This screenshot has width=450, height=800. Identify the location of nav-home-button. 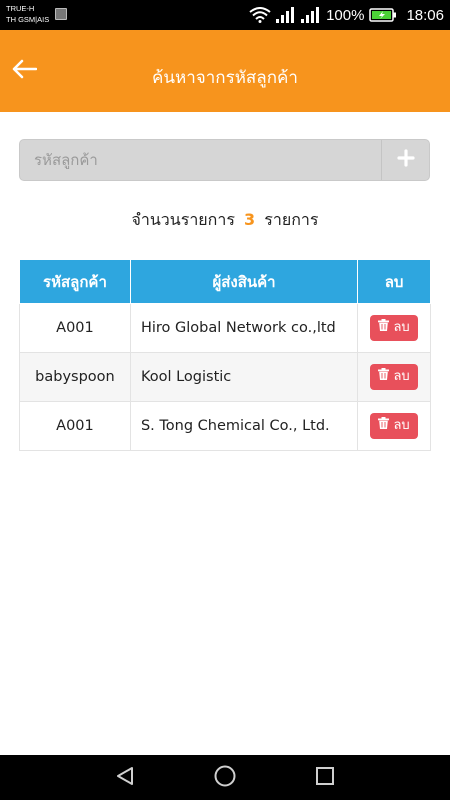
(225, 778).